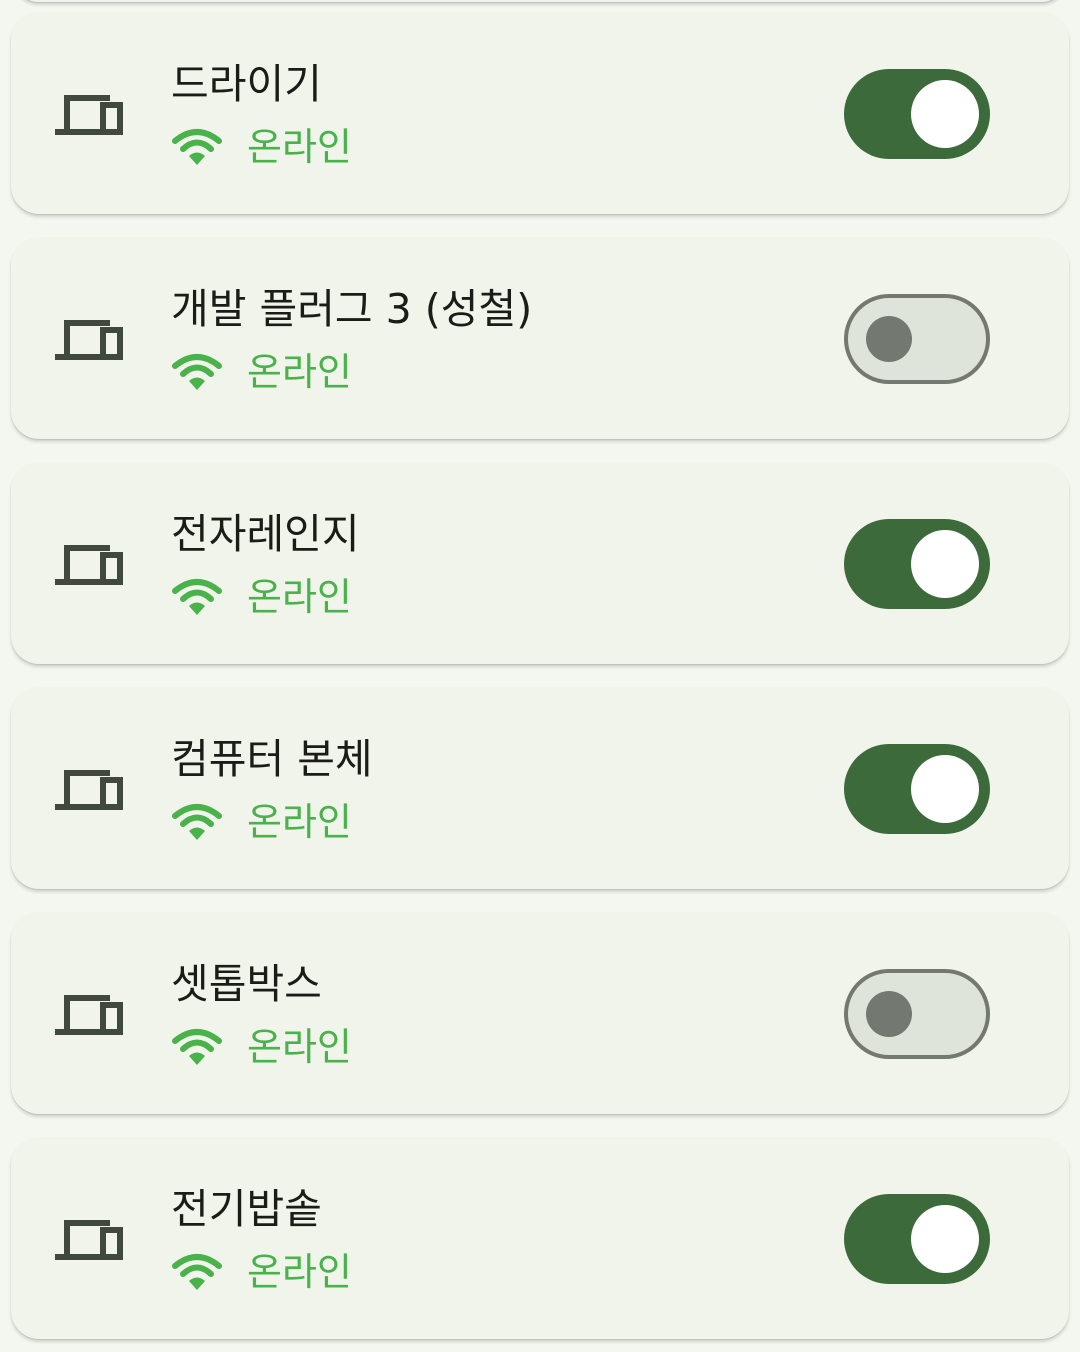 This screenshot has width=1080, height=1352. Describe the element at coordinates (246, 984) in the screenshot. I see `device-name: 셋톱박스` at that location.